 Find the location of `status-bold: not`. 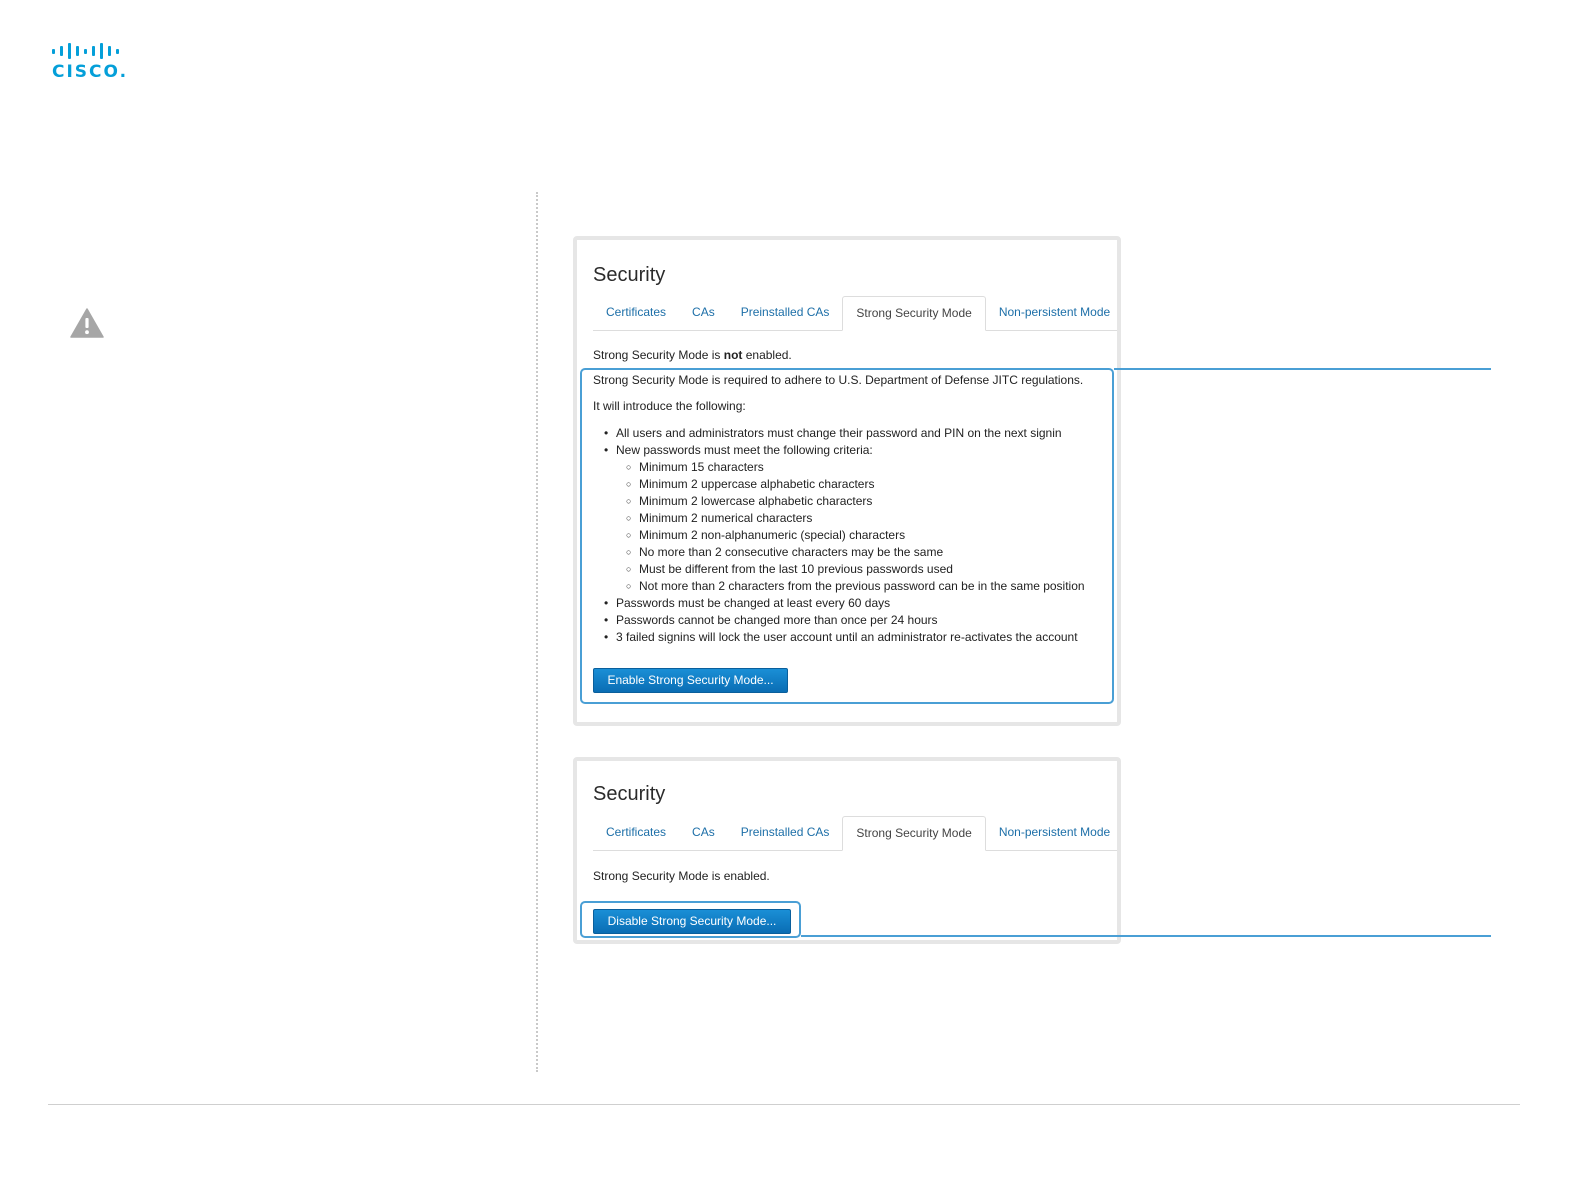

status-bold: not is located at coordinates (733, 355).